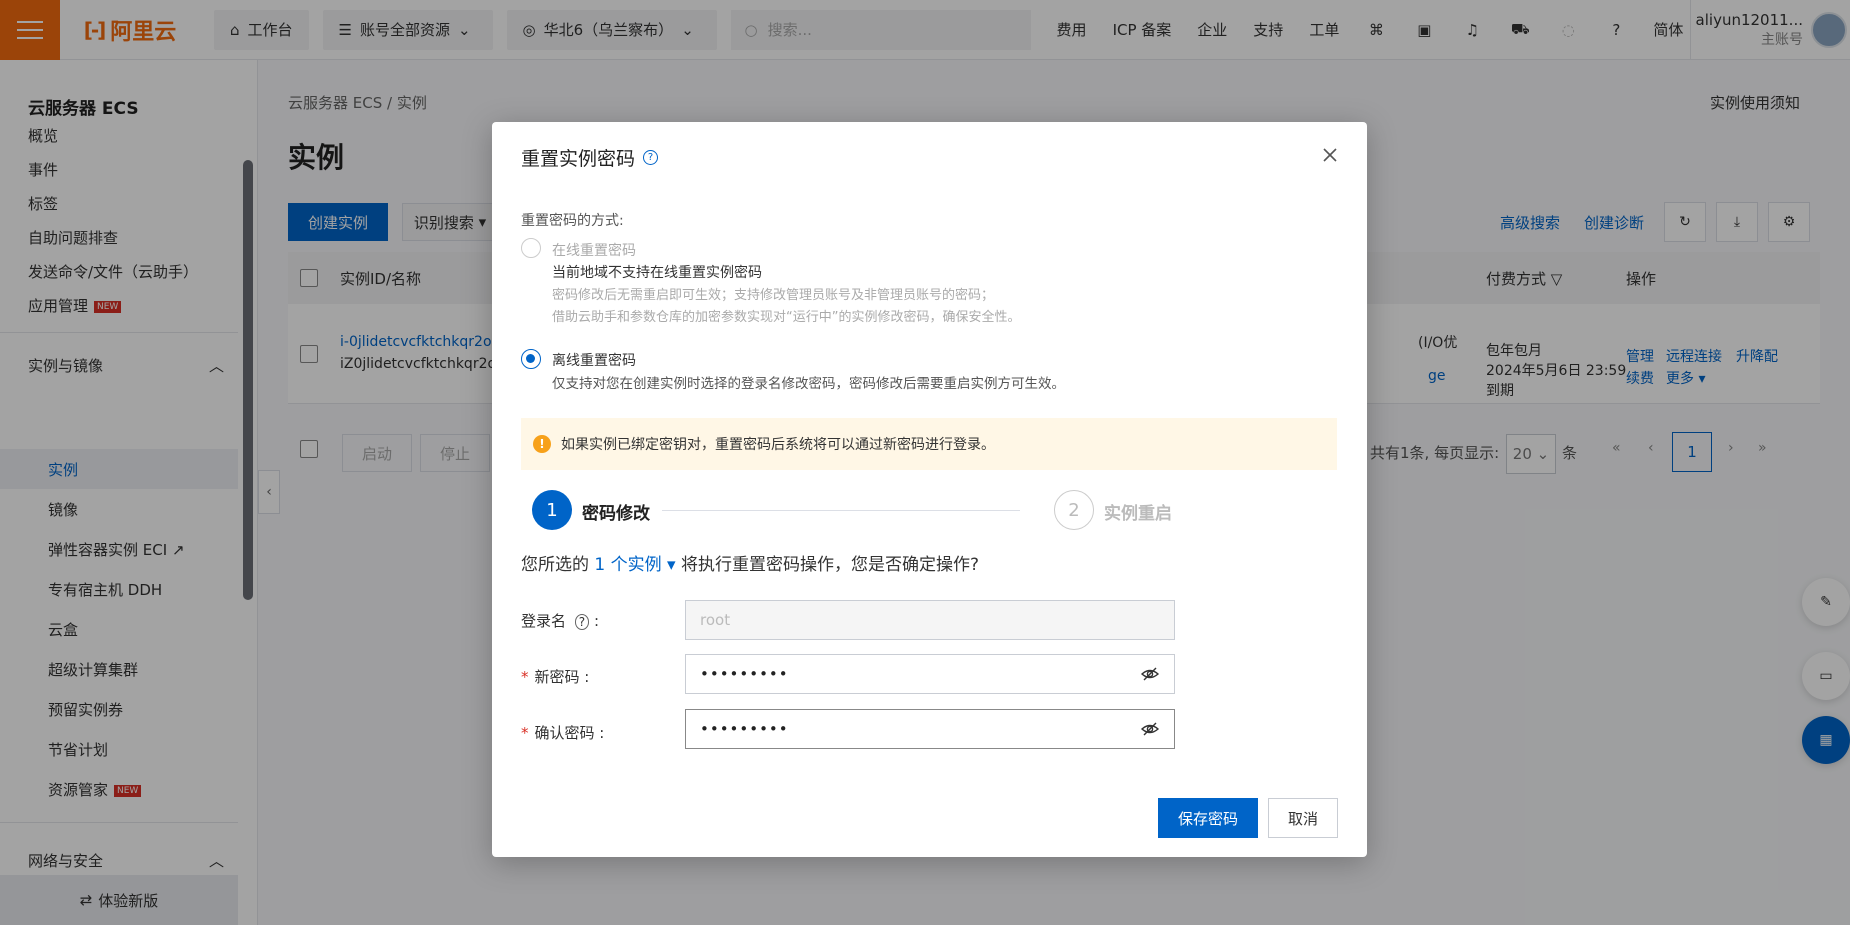 Image resolution: width=1850 pixels, height=925 pixels. What do you see at coordinates (594, 251) in the screenshot?
I see `online-reset-label: 在线重置密码` at bounding box center [594, 251].